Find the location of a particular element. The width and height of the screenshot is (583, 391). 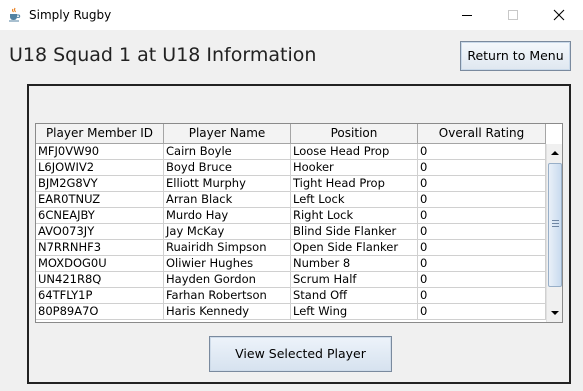

table-row: L6JOWIV2 Boyd Bruce Hooker 0 is located at coordinates (291, 168).